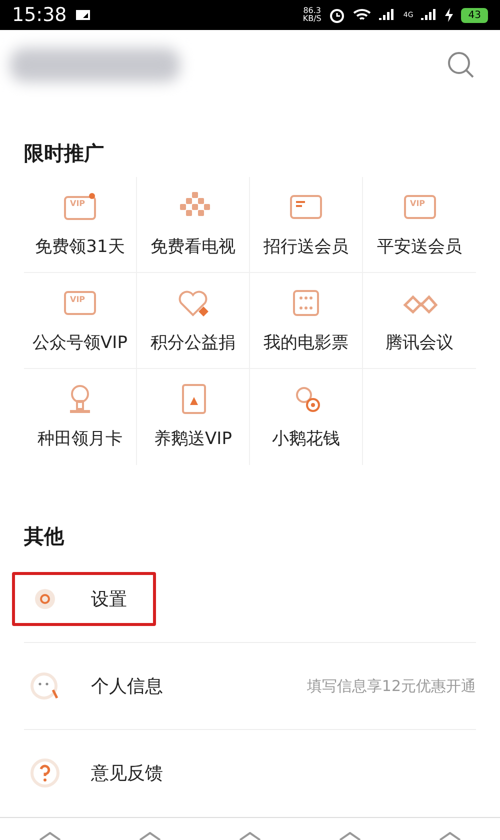 This screenshot has width=500, height=840. What do you see at coordinates (64, 153) in the screenshot?
I see `section-title: 限时推广` at bounding box center [64, 153].